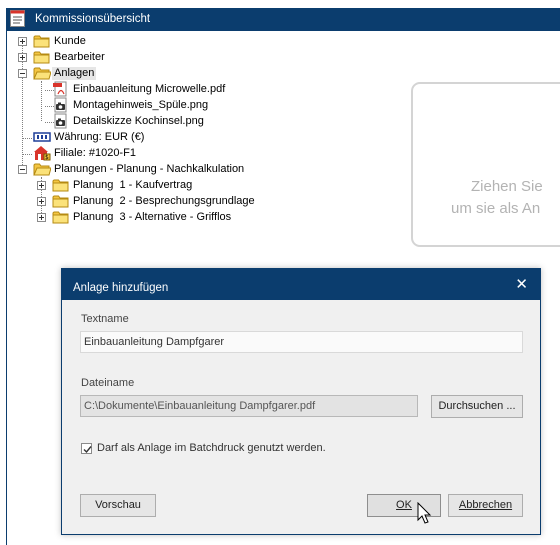 The image size is (560, 545). I want to click on tree-item-label: Planungen - Planung - Nachkalkulation, so click(149, 169).